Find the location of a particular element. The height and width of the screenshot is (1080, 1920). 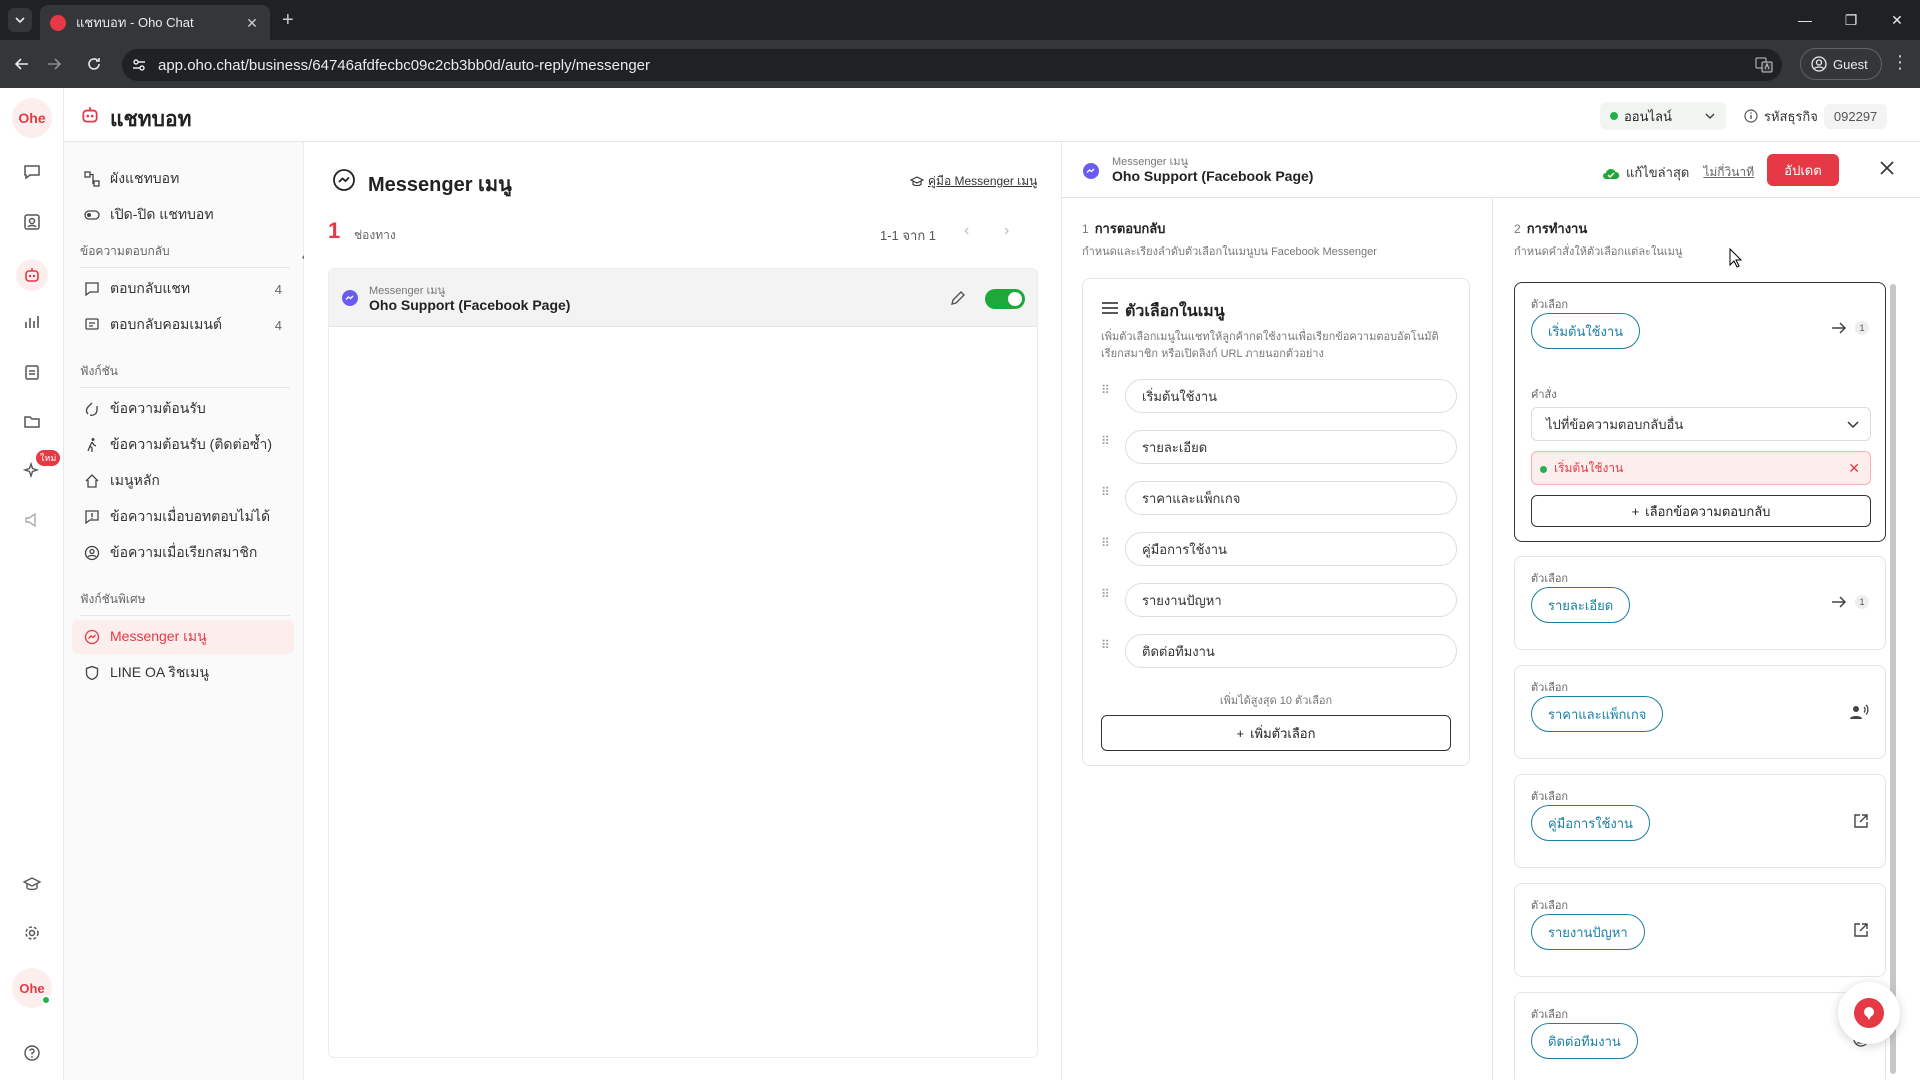

translate-icon is located at coordinates (1764, 65).